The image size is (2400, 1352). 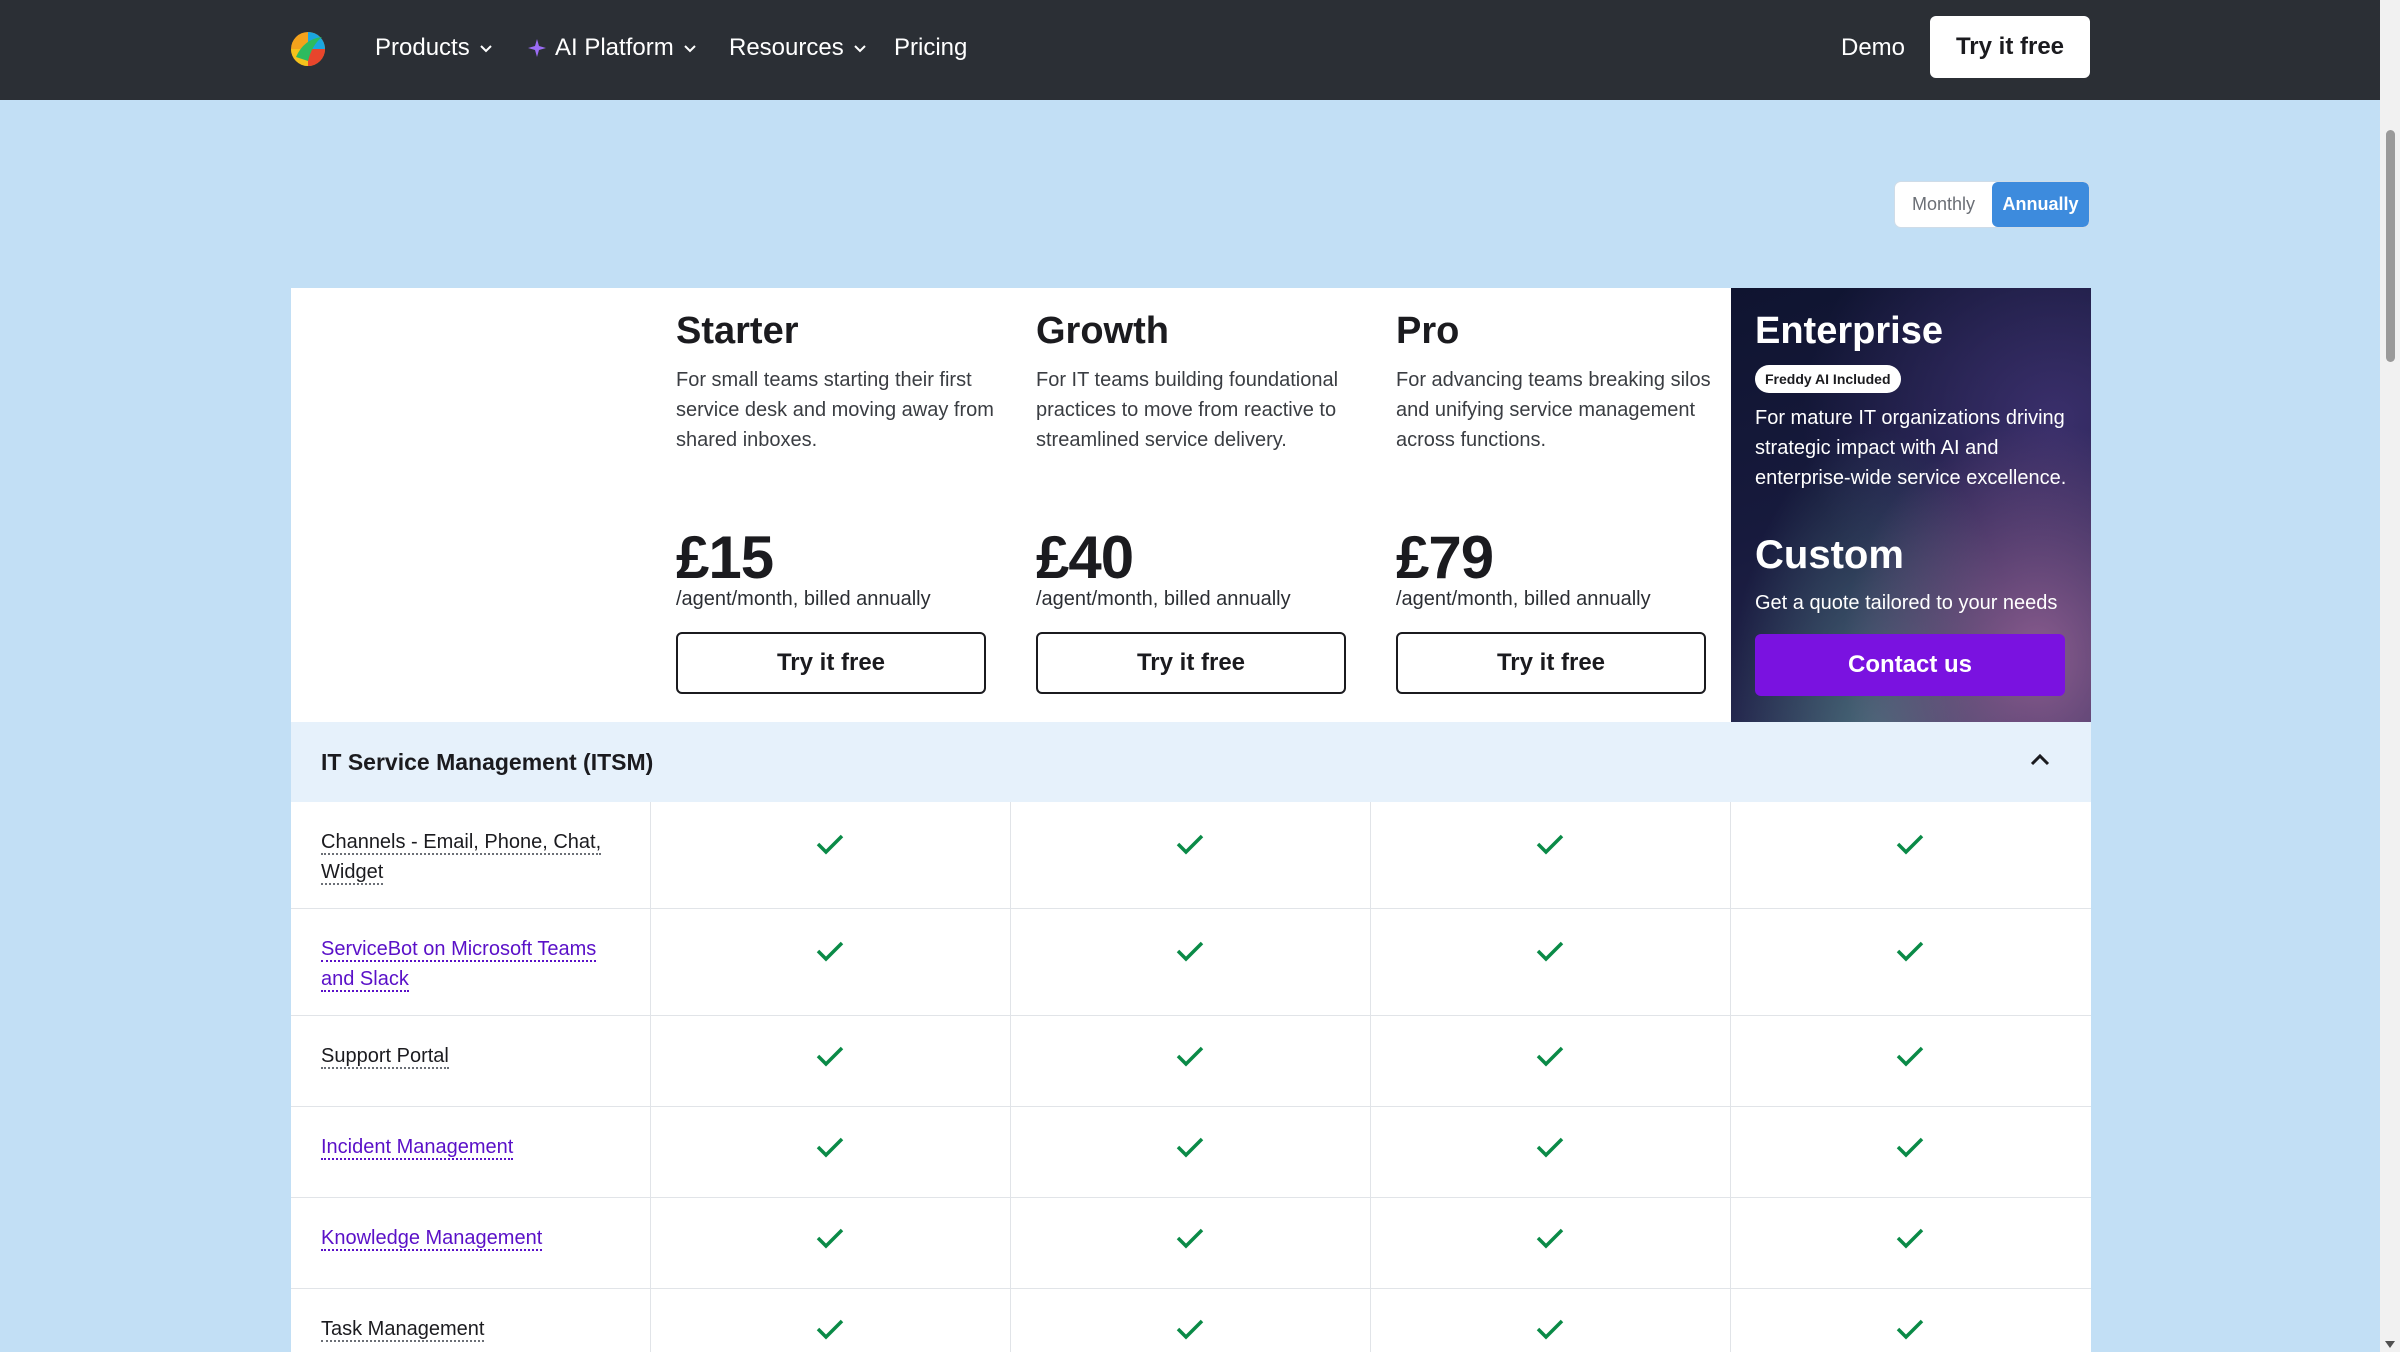 What do you see at coordinates (1191, 962) in the screenshot?
I see `table-row: ServiceBot on Microsoft Teams and Slack` at bounding box center [1191, 962].